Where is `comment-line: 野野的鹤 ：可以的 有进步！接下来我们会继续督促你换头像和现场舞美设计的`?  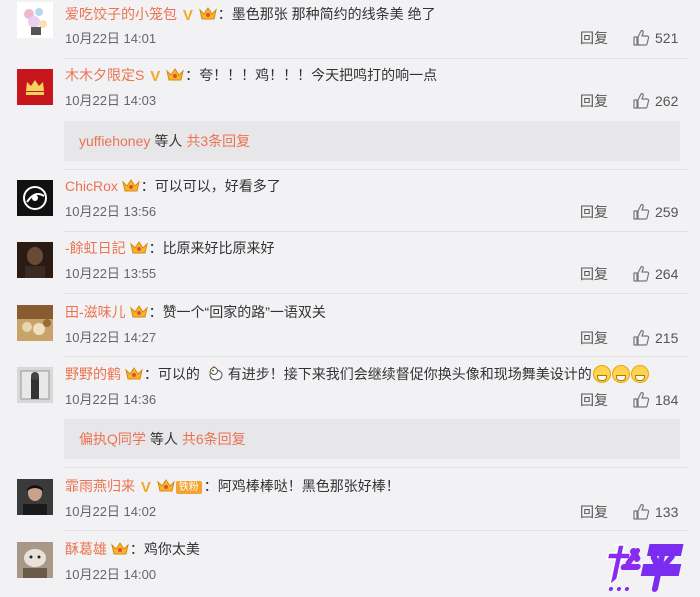
comment-line: 野野的鹤 ：可以的 有进步！接下来我们会继续督促你换头像和现场舞美设计的 is located at coordinates (357, 374).